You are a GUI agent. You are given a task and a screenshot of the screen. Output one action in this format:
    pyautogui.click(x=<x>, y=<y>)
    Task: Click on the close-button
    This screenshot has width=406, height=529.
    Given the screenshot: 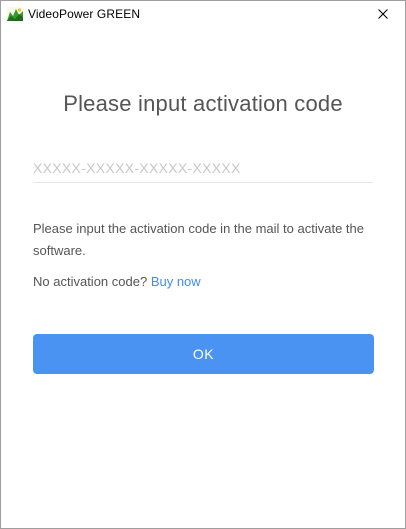 What is the action you would take?
    pyautogui.click(x=383, y=15)
    